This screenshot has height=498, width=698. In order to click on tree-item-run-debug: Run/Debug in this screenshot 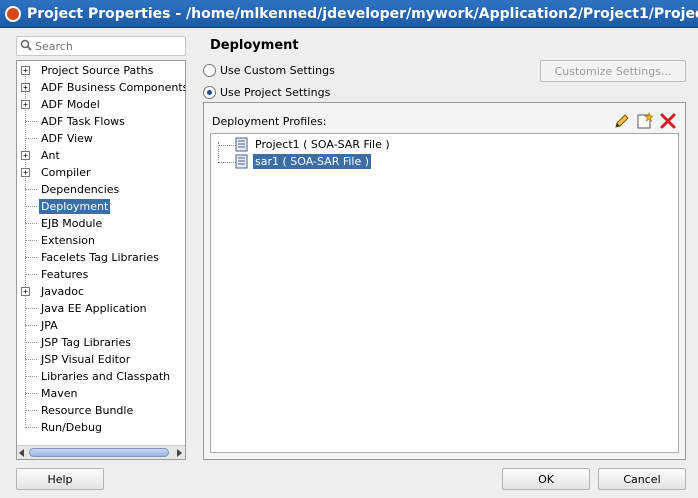, I will do `click(101, 427)`.